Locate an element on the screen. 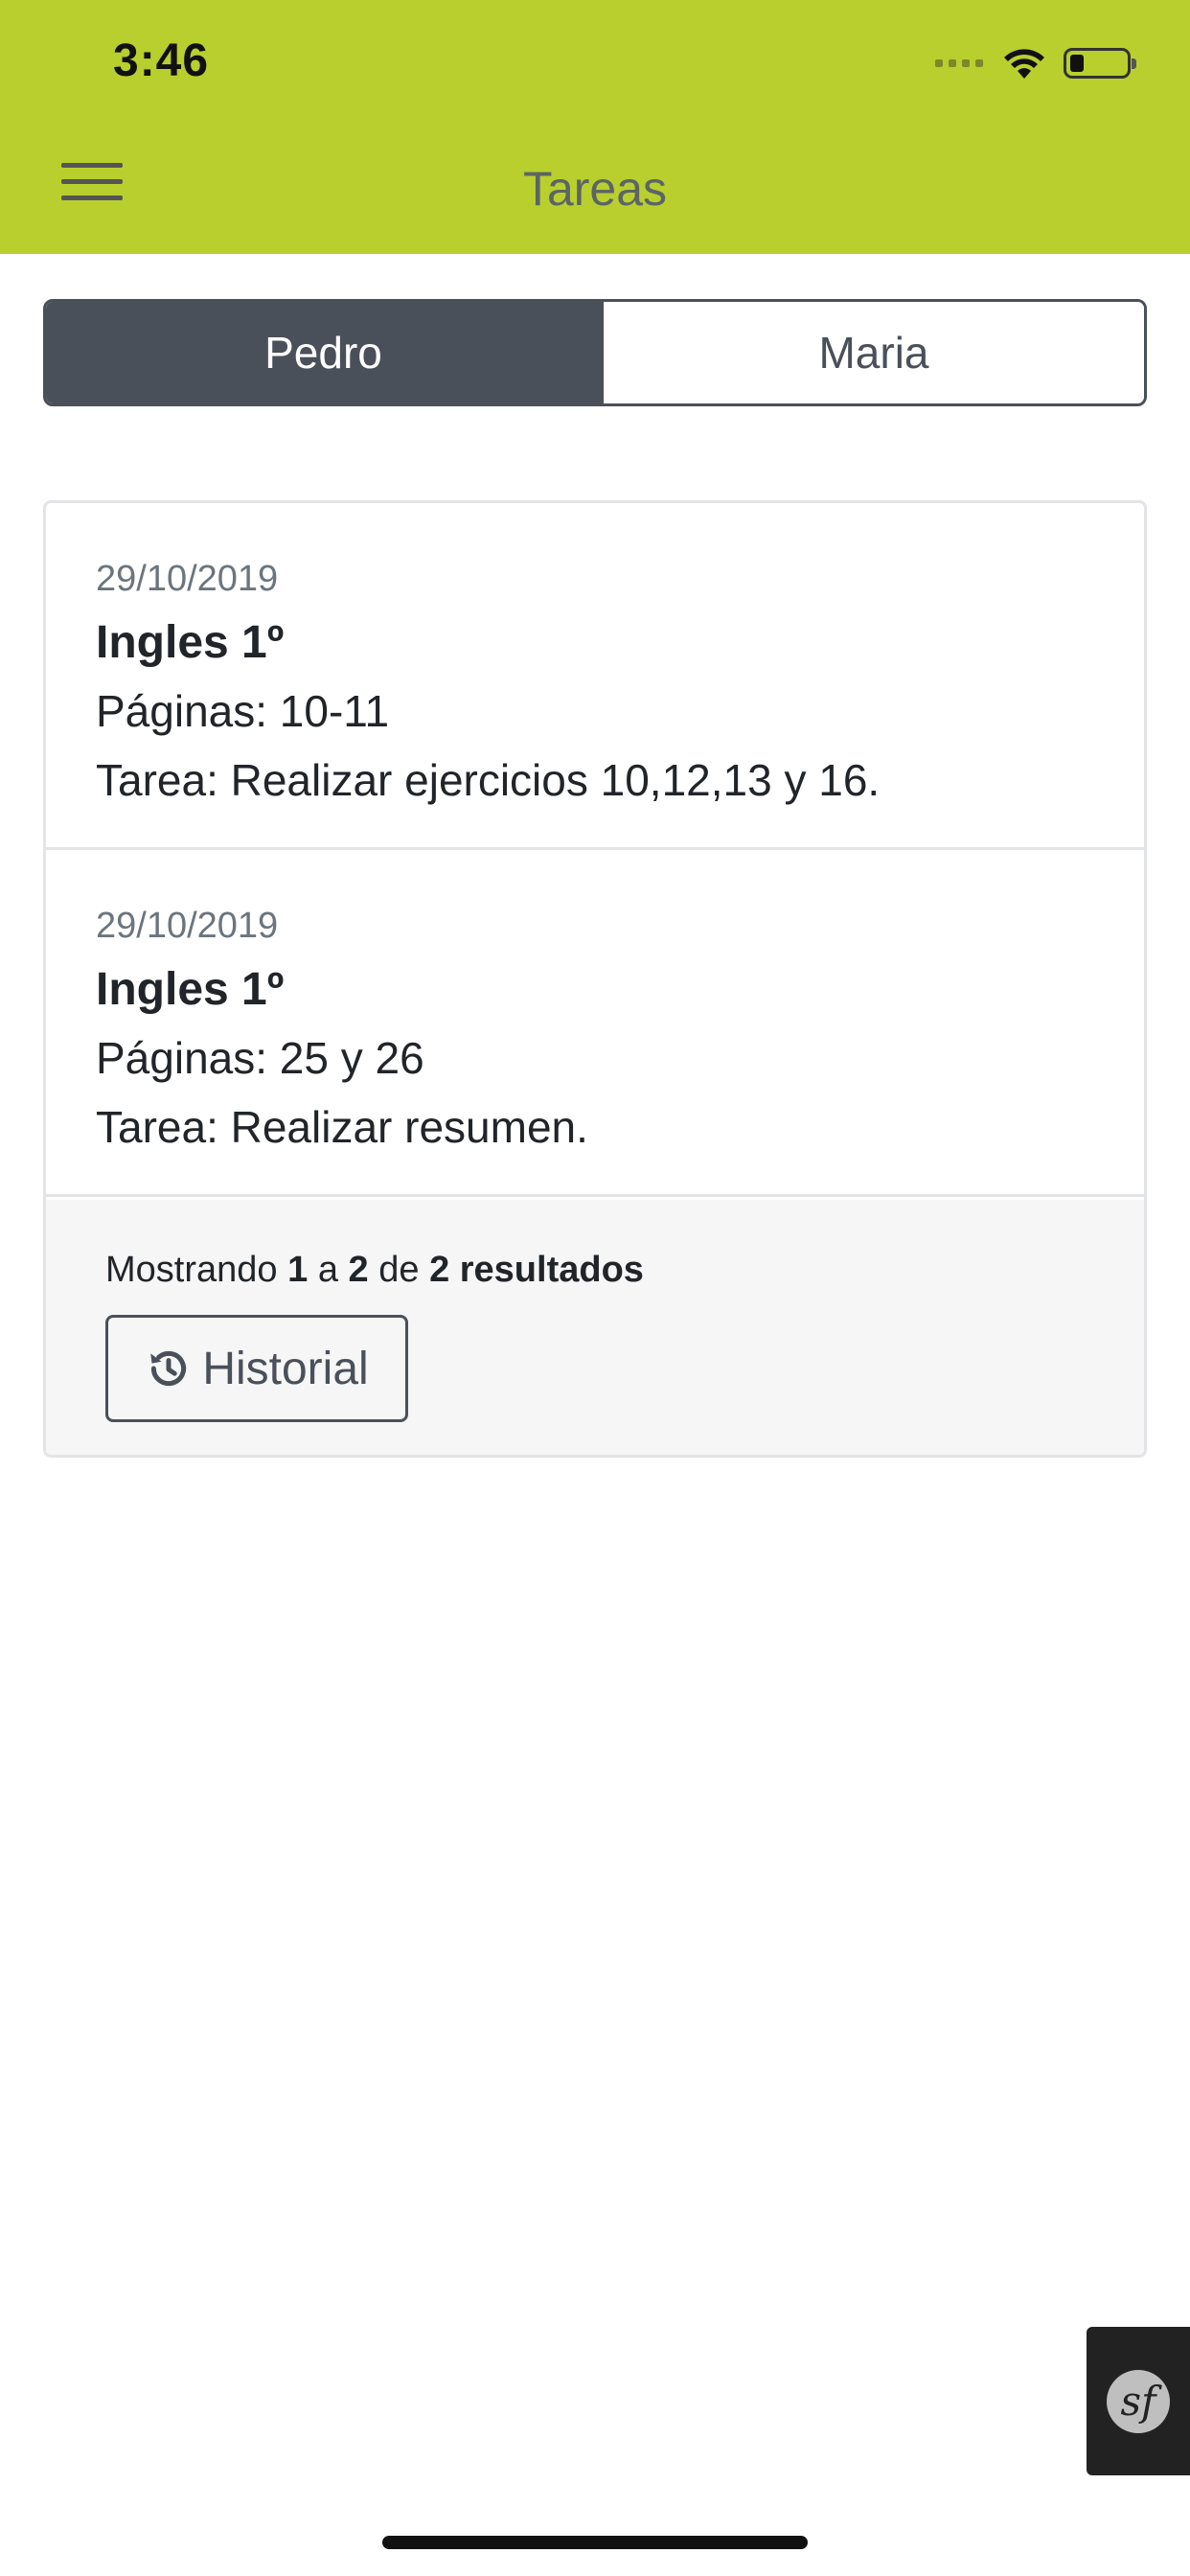 The image size is (1190, 2576). battery-icon is located at coordinates (1100, 63).